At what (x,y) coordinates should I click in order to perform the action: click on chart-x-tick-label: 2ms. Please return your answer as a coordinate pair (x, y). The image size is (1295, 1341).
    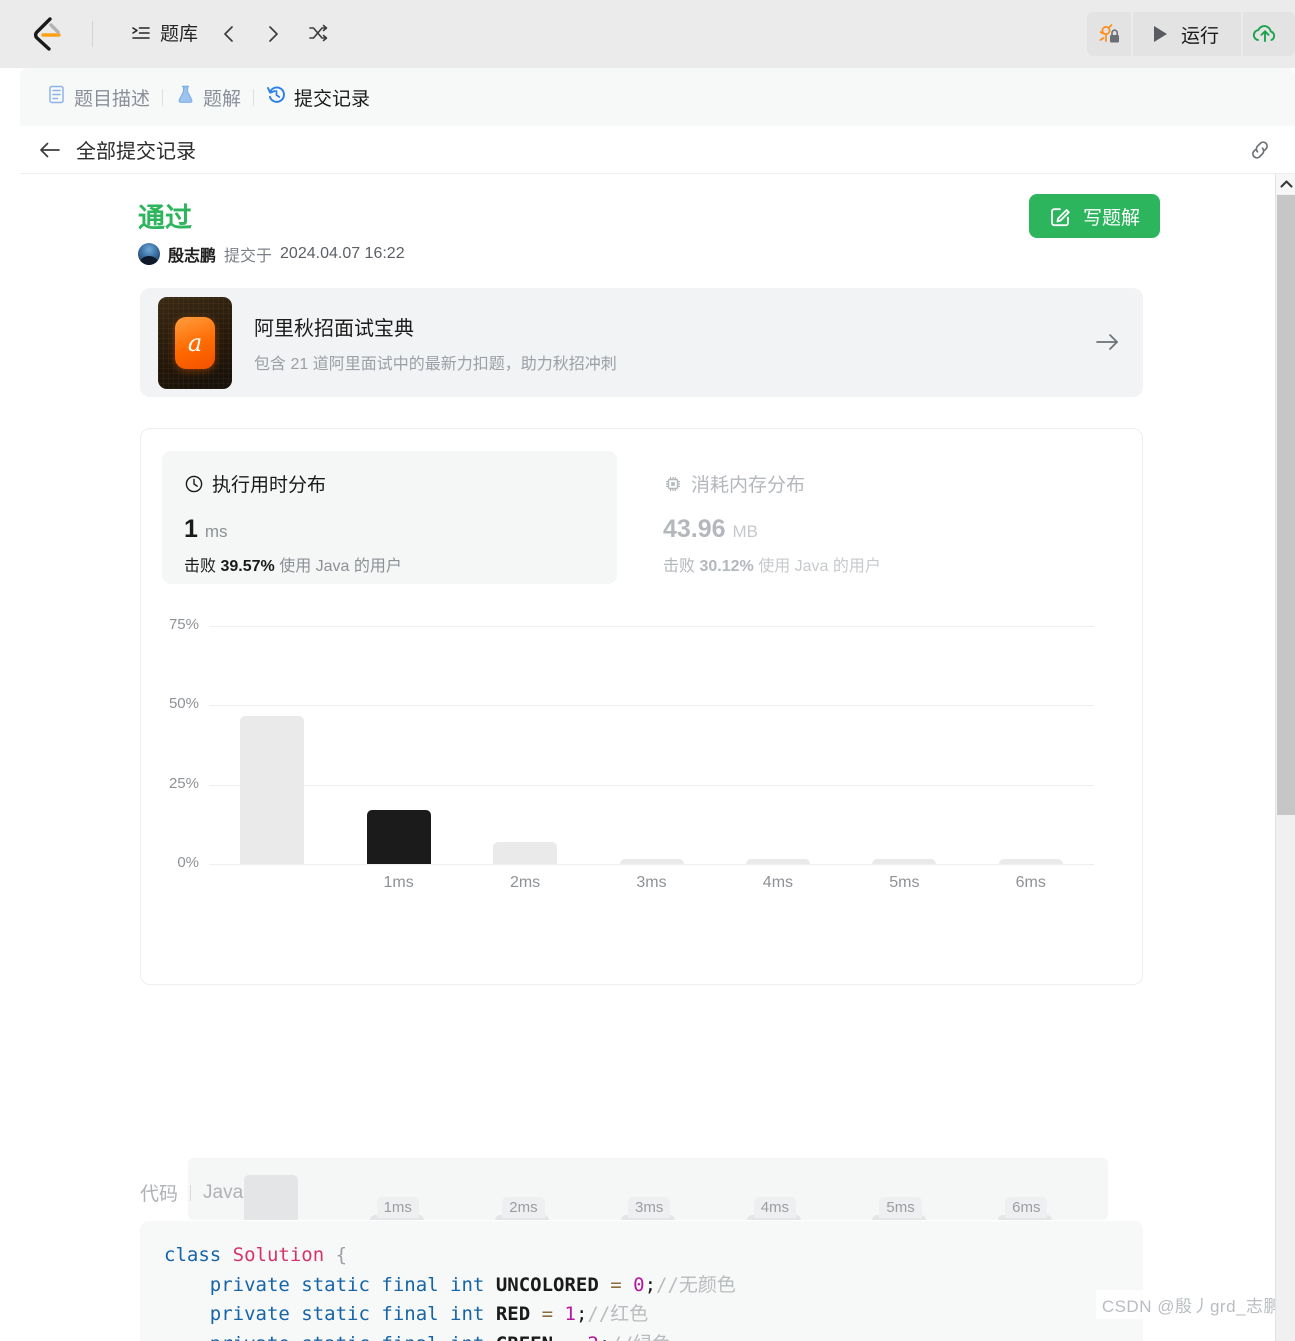
    Looking at the image, I should click on (525, 882).